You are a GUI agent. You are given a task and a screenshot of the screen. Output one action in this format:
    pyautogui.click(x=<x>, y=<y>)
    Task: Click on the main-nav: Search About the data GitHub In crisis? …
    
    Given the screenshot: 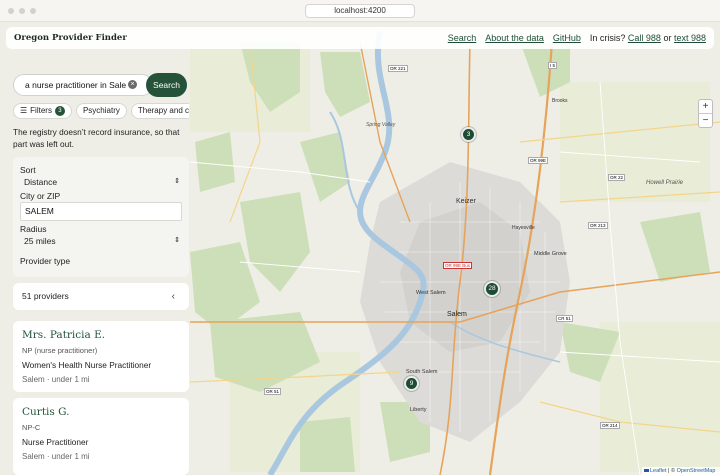 What is the action you would take?
    pyautogui.click(x=577, y=38)
    